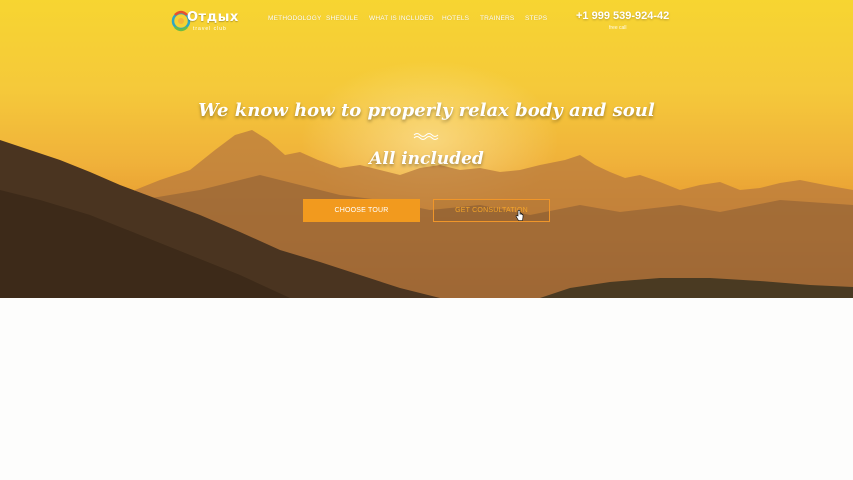  I want to click on hand-pointer-icon, so click(519, 215).